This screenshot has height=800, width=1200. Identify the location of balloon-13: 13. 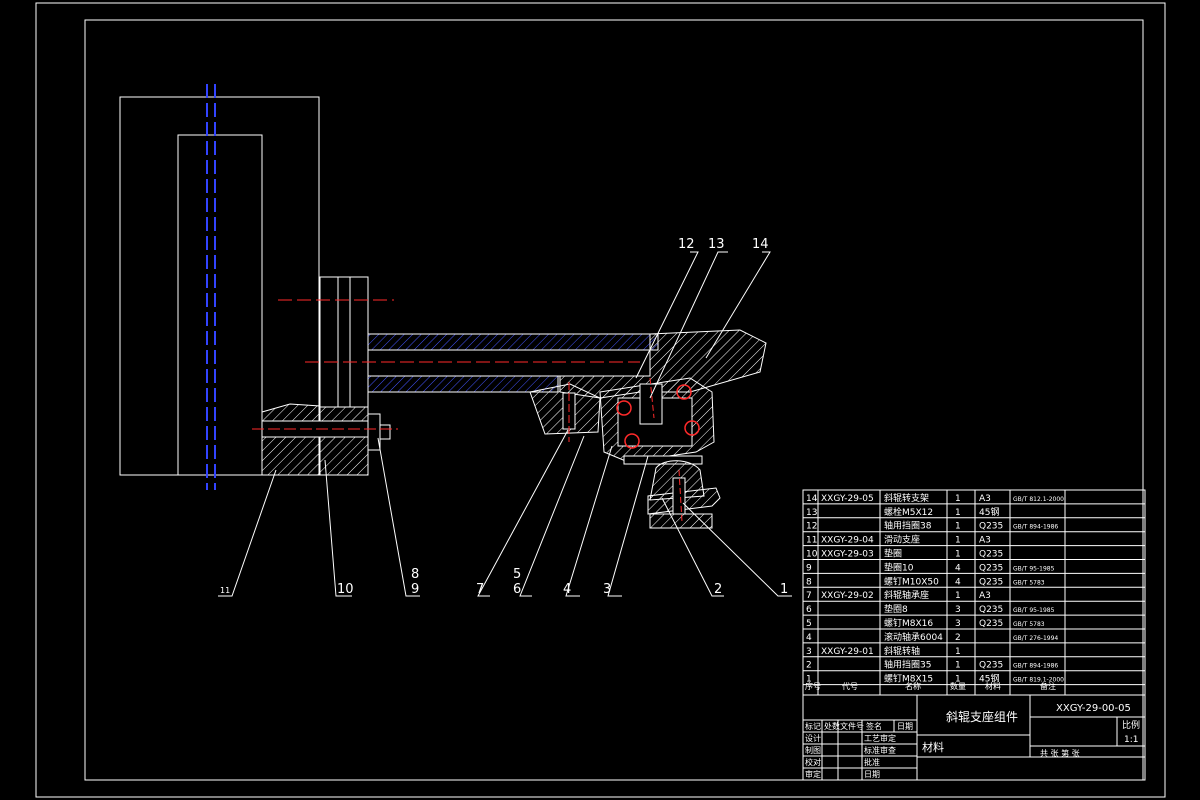
(716, 244).